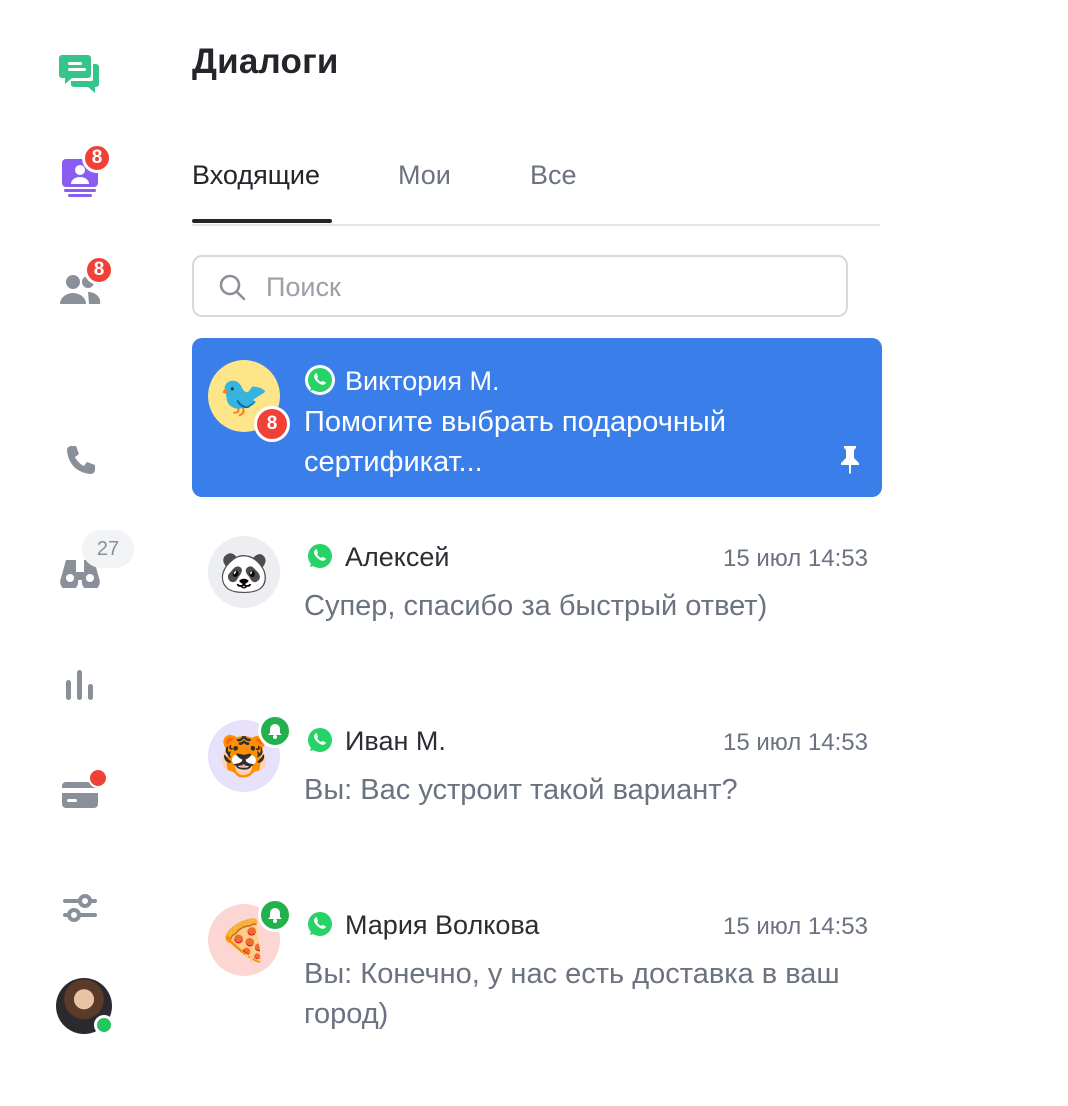 The height and width of the screenshot is (1106, 1068). What do you see at coordinates (265, 61) in the screenshot?
I see `page-title: Диалоги` at bounding box center [265, 61].